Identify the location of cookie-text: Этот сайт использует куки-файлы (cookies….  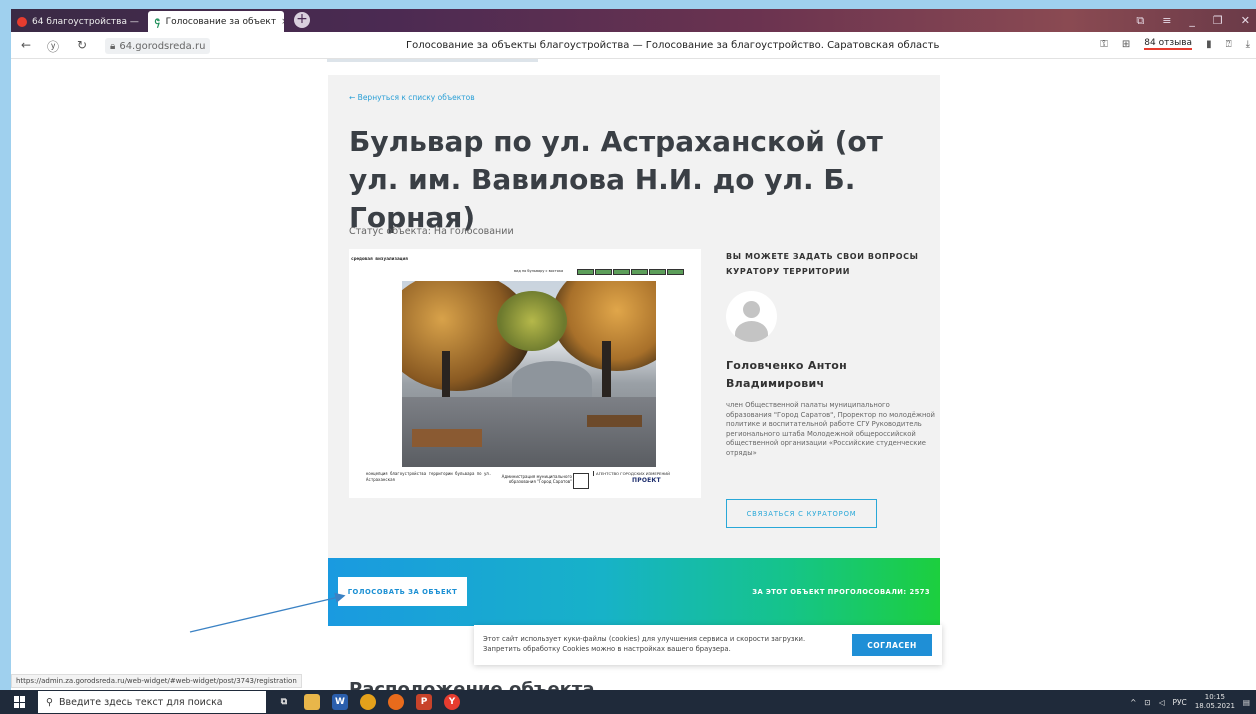
(644, 644).